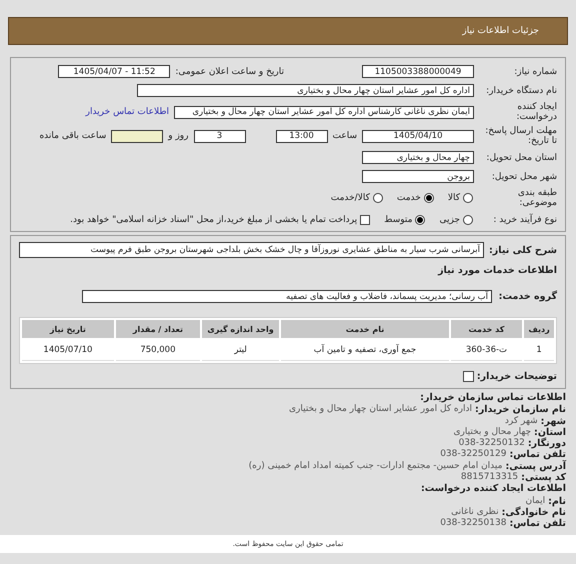  I want to click on creator-field: ایمان نظری ناغانی کارشناس اداره کل امور عشایر استان چهار محال و بختیاری, so click(324, 112).